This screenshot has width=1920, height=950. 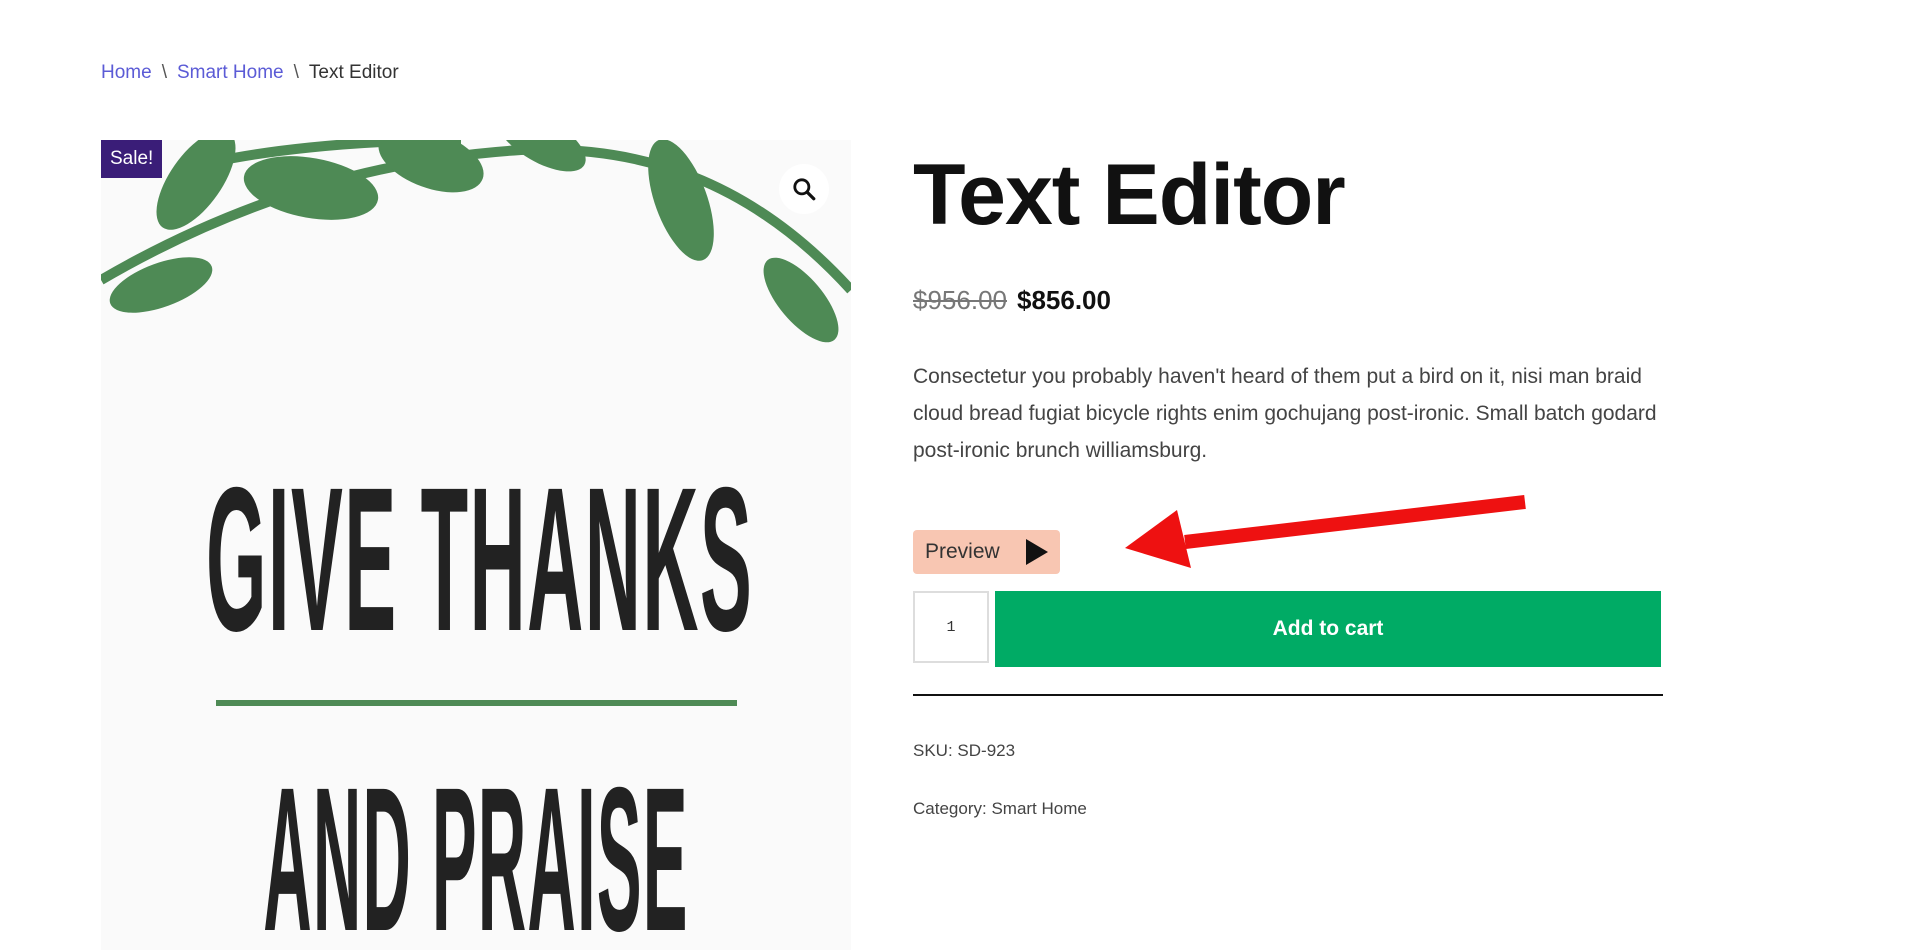 What do you see at coordinates (986, 750) in the screenshot?
I see `sku-value: SD-923` at bounding box center [986, 750].